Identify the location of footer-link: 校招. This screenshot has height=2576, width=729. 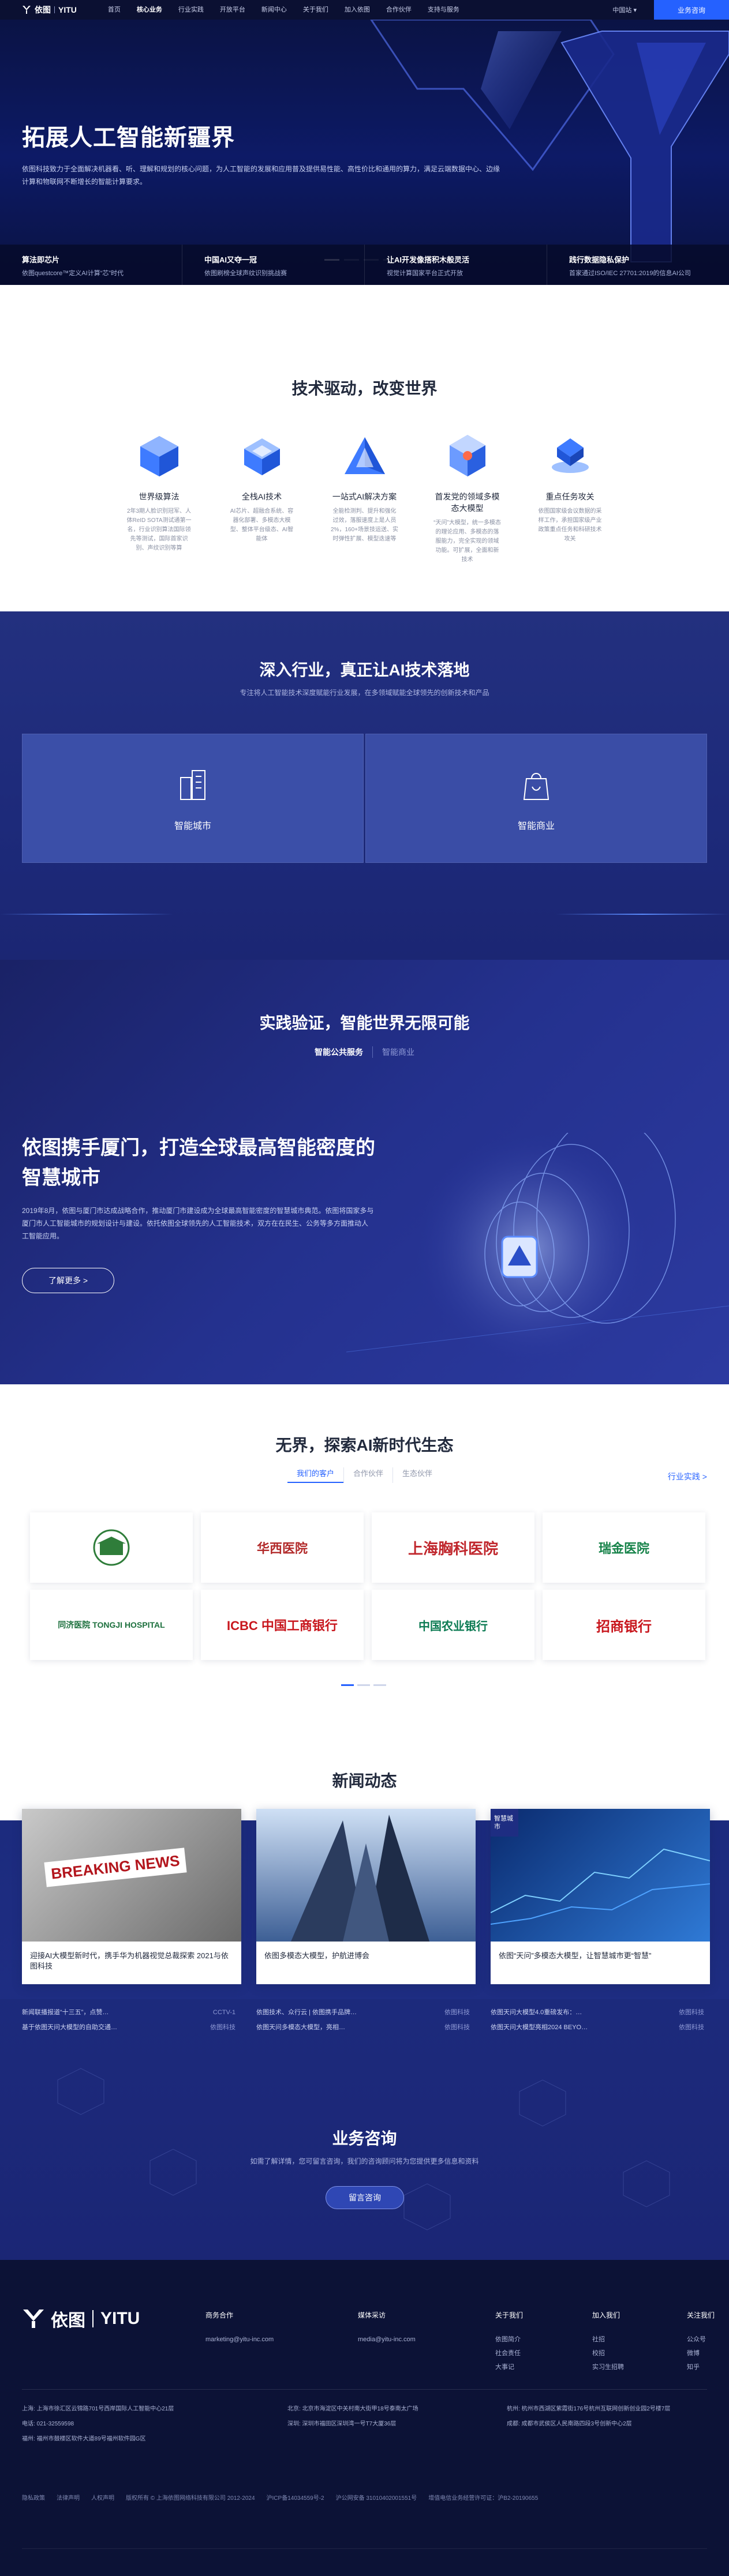
(608, 2353).